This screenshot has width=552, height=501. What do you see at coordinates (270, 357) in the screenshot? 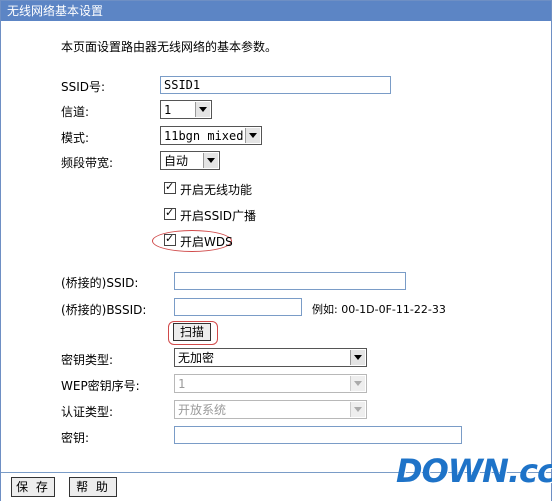
I see `key-type-select: 无加密` at bounding box center [270, 357].